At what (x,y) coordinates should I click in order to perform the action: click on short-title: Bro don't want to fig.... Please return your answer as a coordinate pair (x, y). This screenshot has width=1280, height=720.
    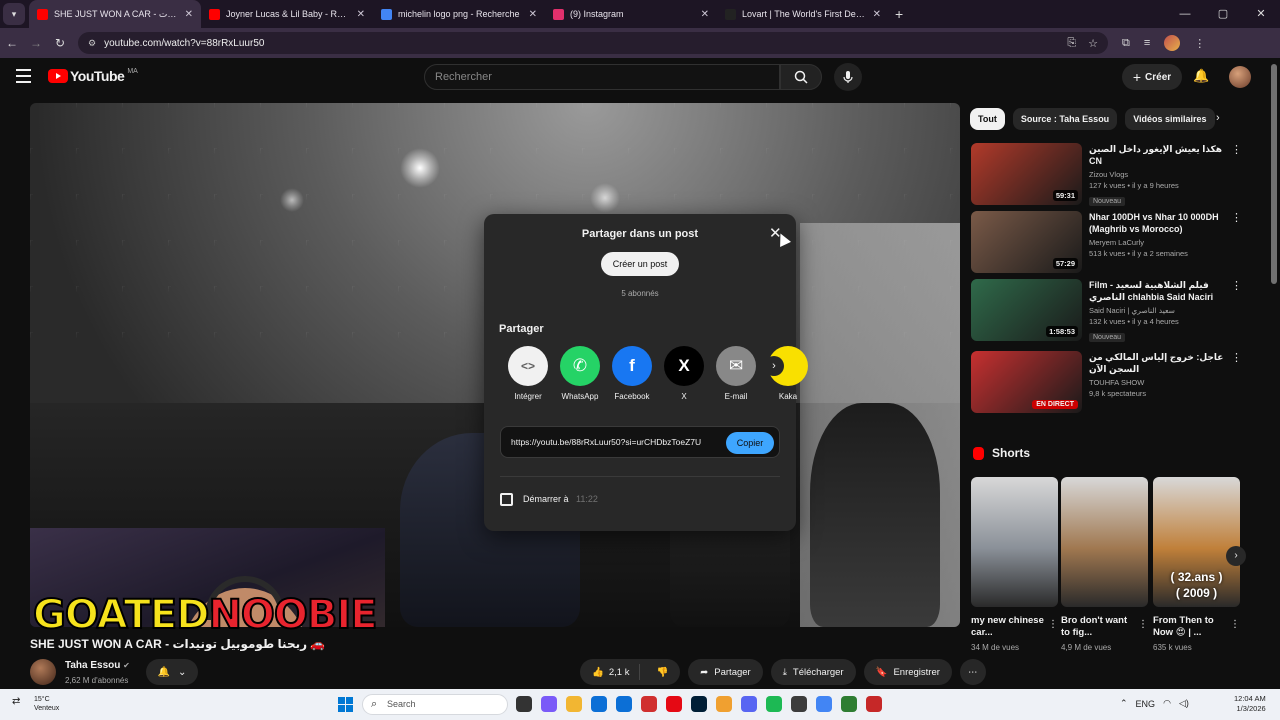
    Looking at the image, I should click on (1104, 627).